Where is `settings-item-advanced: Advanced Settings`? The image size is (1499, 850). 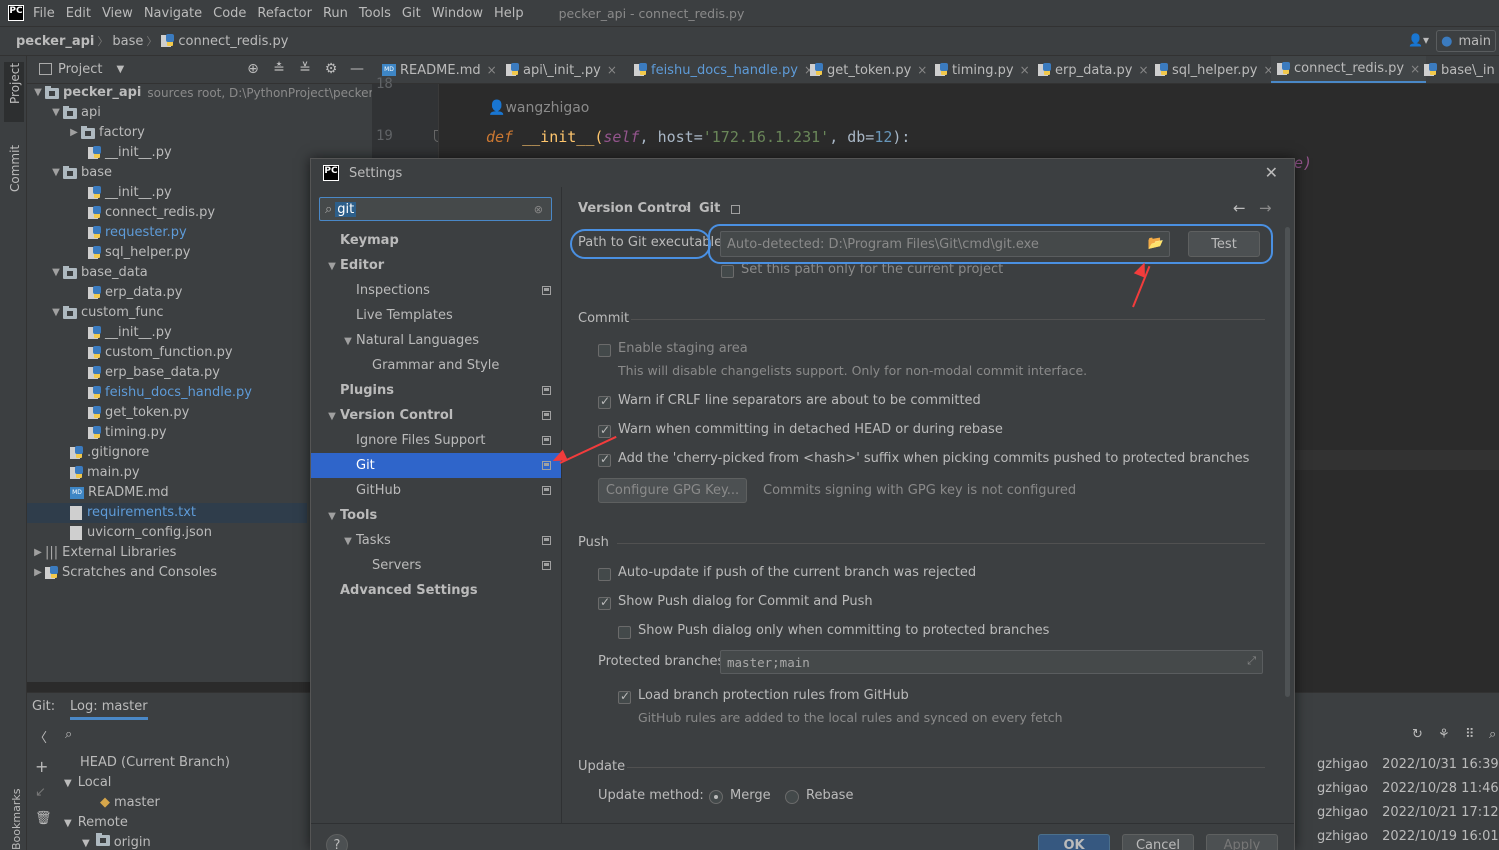
settings-item-advanced: Advanced Settings is located at coordinates (436, 590).